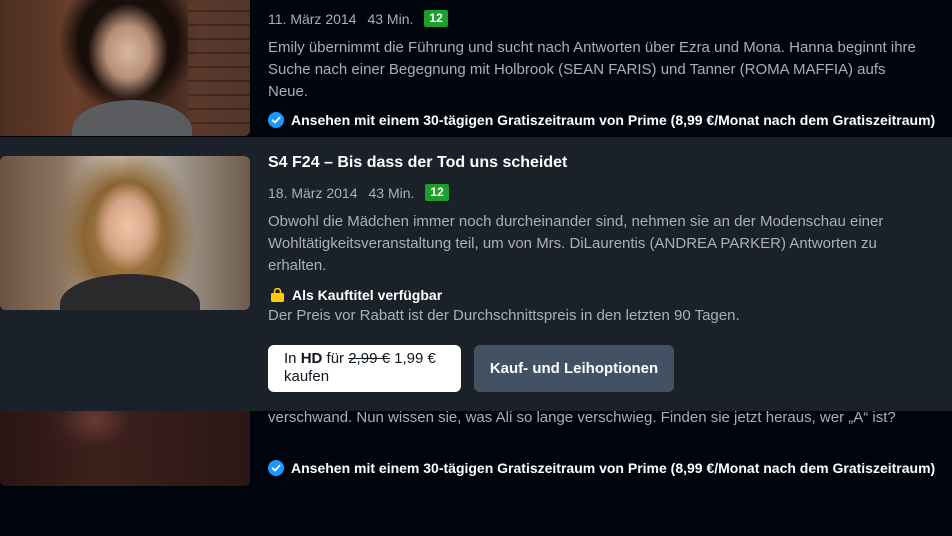  What do you see at coordinates (417, 163) in the screenshot?
I see `episode-title: S4 F24 – Bis dass der Tod uns scheidet` at bounding box center [417, 163].